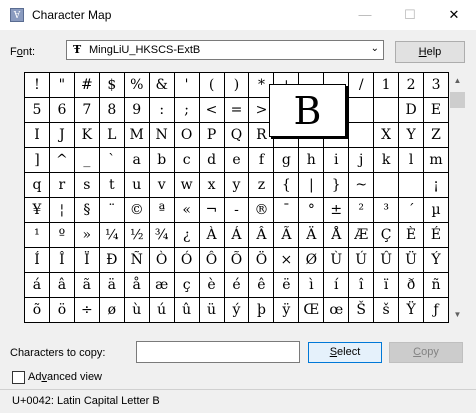 The height and width of the screenshot is (413, 476). Describe the element at coordinates (345, 352) in the screenshot. I see `select-button: Select` at that location.